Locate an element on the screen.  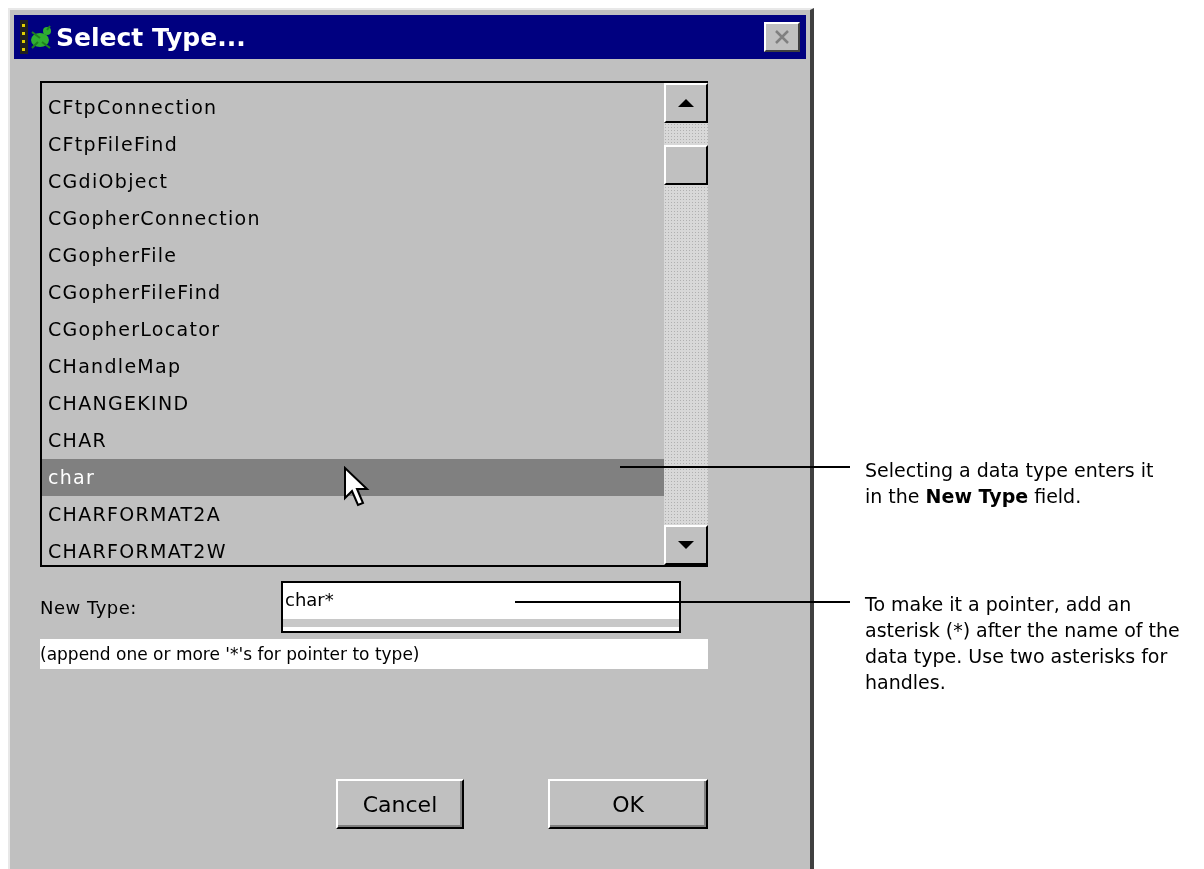
scrollbar is located at coordinates (686, 324).